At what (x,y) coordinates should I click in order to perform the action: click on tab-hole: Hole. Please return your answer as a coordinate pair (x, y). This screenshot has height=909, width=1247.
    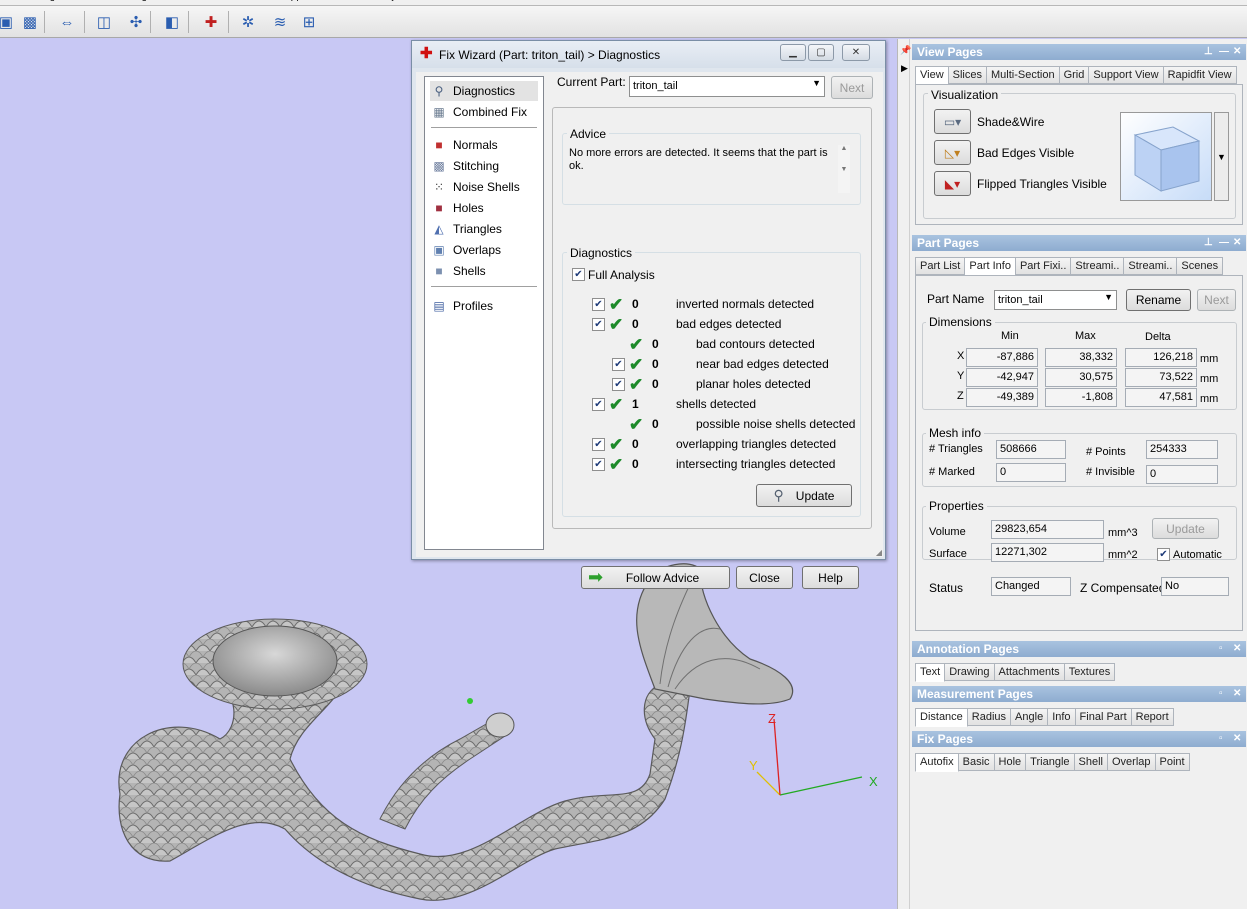
    Looking at the image, I should click on (1010, 762).